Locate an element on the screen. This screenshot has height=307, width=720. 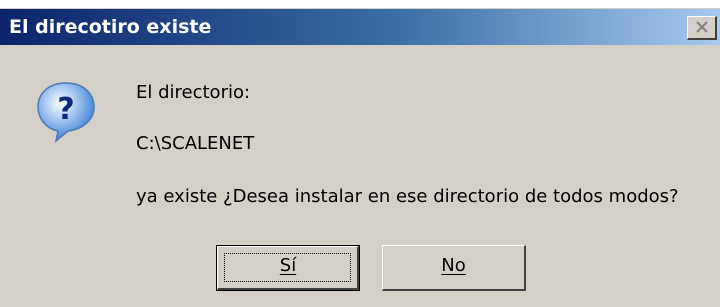
no-button: No is located at coordinates (454, 268).